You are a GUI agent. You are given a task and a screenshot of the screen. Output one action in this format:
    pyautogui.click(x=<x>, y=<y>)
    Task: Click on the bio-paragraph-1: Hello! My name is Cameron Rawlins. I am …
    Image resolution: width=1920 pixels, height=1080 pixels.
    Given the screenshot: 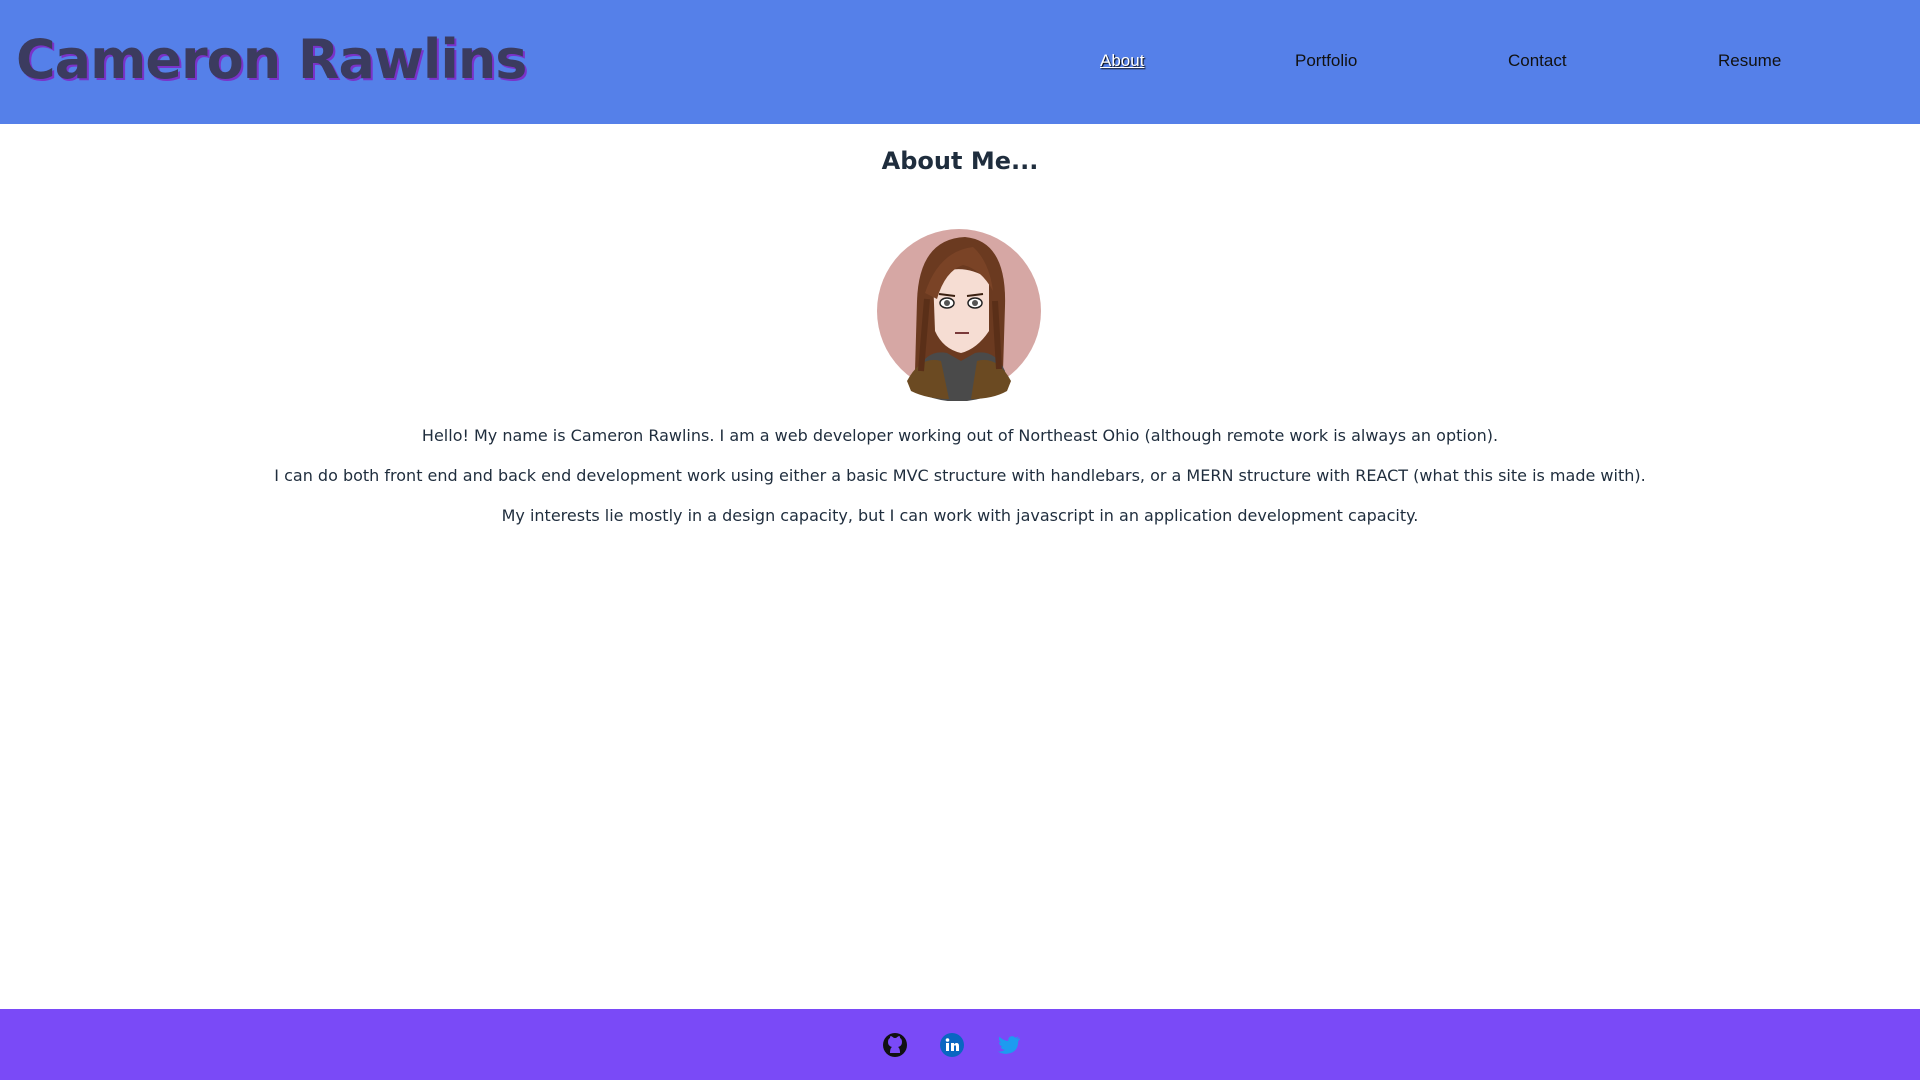 What is the action you would take?
    pyautogui.click(x=960, y=435)
    